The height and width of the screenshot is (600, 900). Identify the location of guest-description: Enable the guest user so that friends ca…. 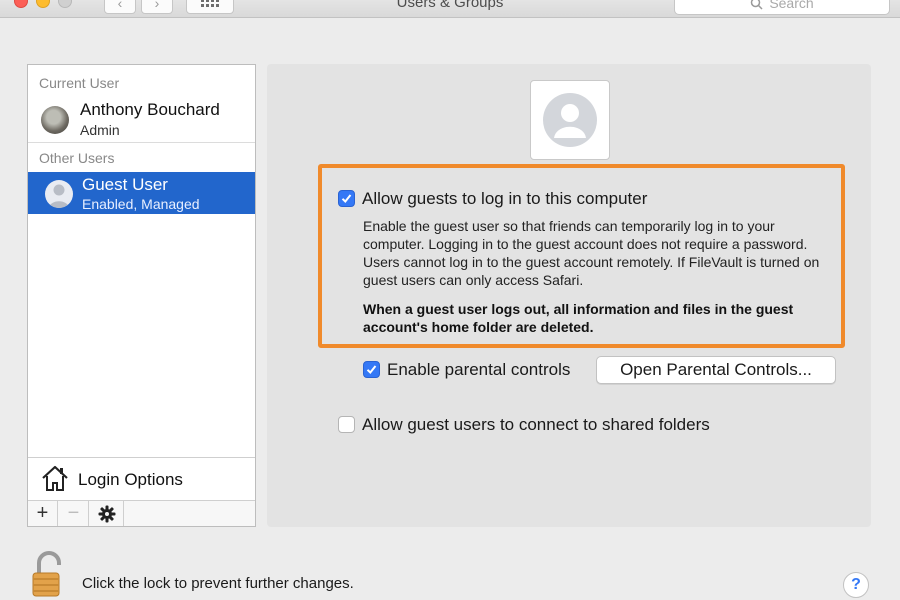
(591, 253).